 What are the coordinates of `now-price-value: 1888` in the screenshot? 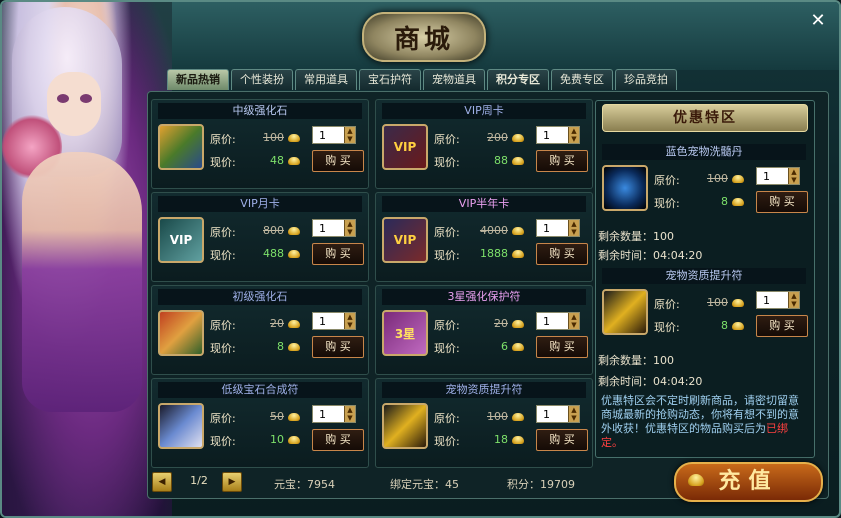 It's located at (494, 253).